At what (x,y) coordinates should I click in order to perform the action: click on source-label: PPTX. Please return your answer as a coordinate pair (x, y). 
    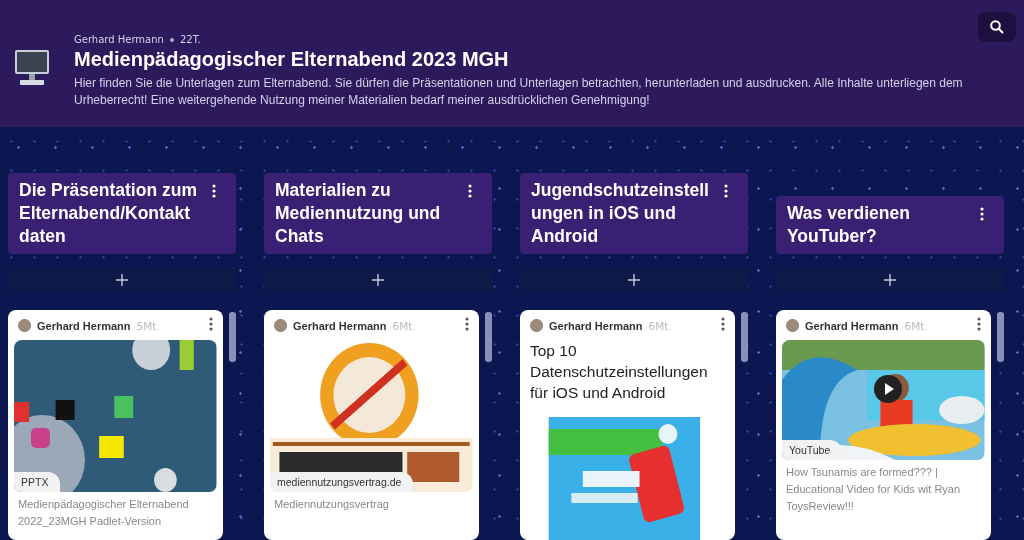
    Looking at the image, I should click on (37, 482).